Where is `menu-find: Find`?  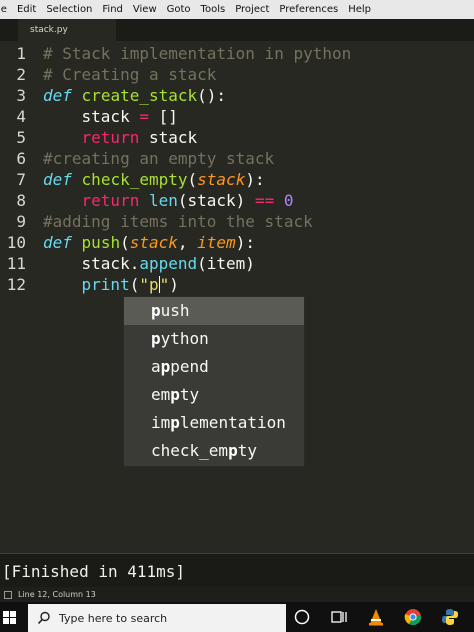 menu-find: Find is located at coordinates (112, 9).